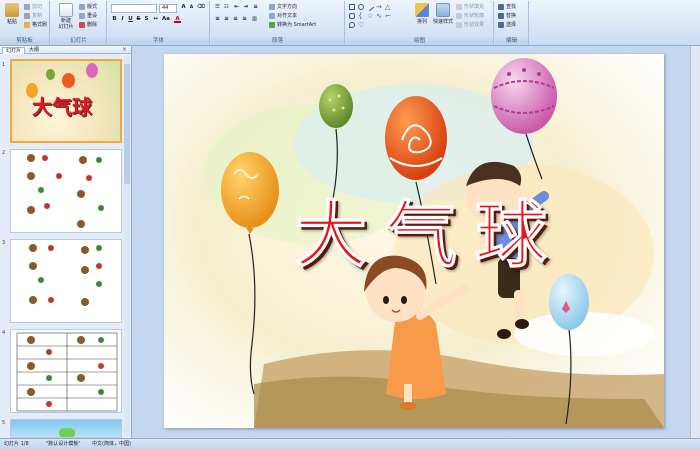 This screenshot has width=700, height=449. Describe the element at coordinates (35, 25) in the screenshot. I see `format-painter-button: 格式刷` at that location.